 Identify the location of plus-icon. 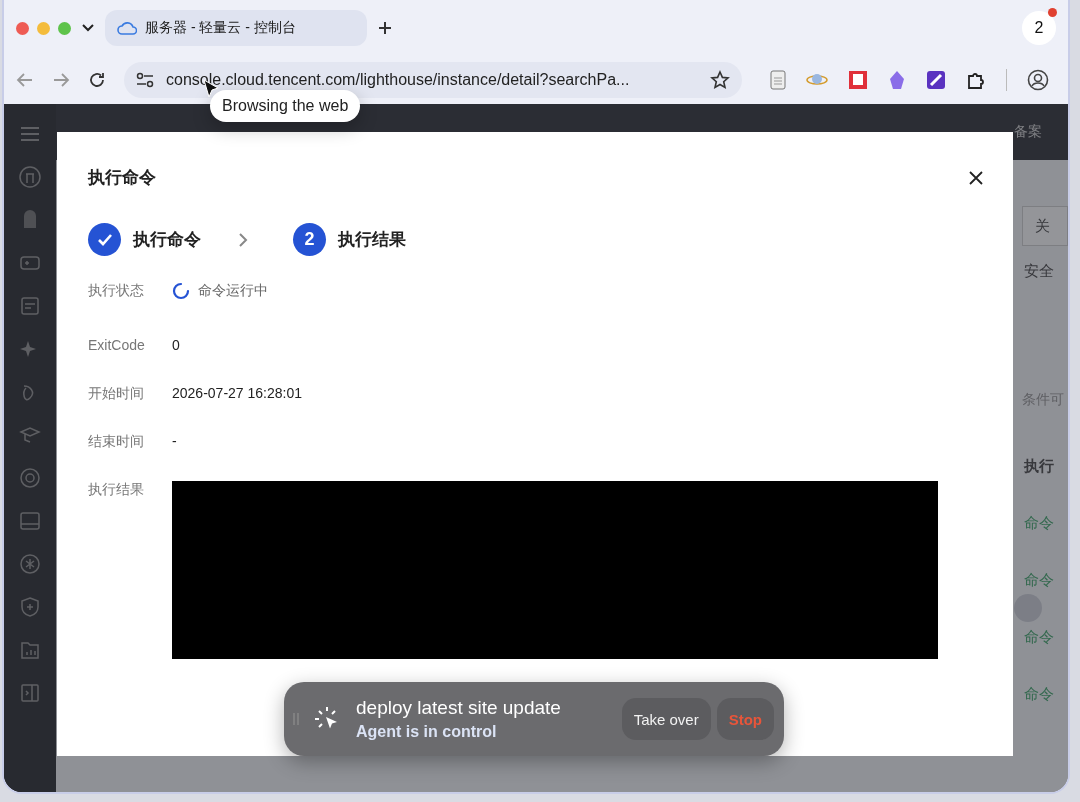
(385, 28).